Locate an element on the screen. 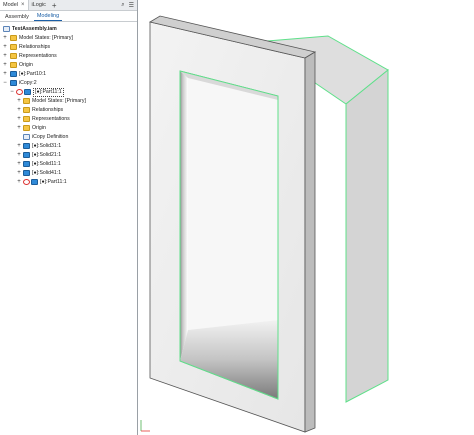 The height and width of the screenshot is (435, 474). assembly-icon is located at coordinates (6, 29).